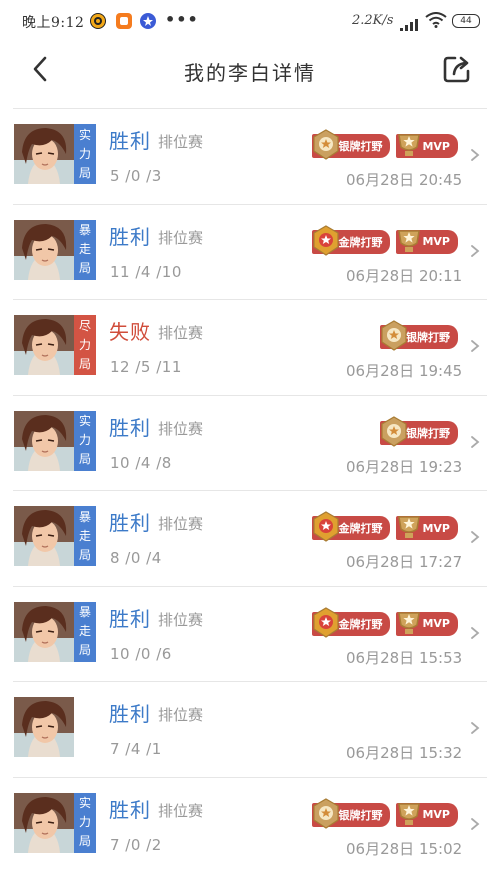  Describe the element at coordinates (466, 21) in the screenshot. I see `battery-indicator: 44` at that location.